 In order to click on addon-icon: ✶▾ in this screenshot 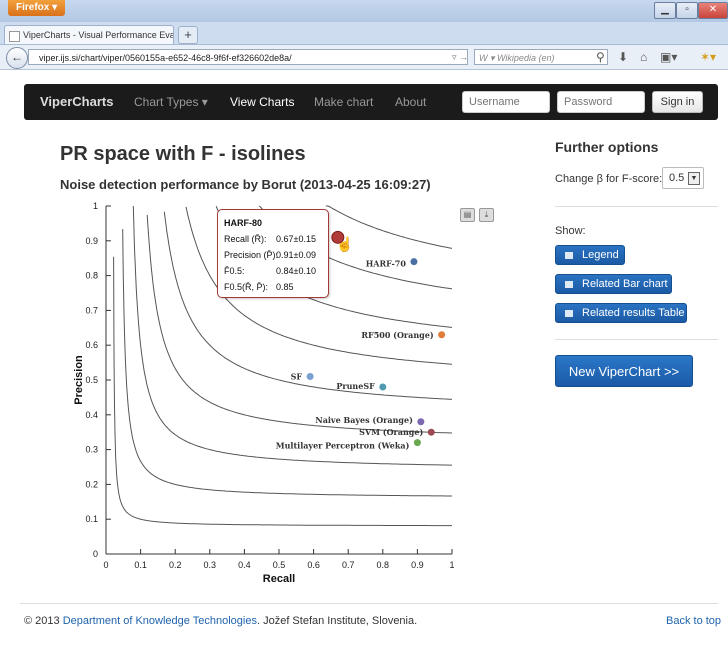, I will do `click(708, 57)`.